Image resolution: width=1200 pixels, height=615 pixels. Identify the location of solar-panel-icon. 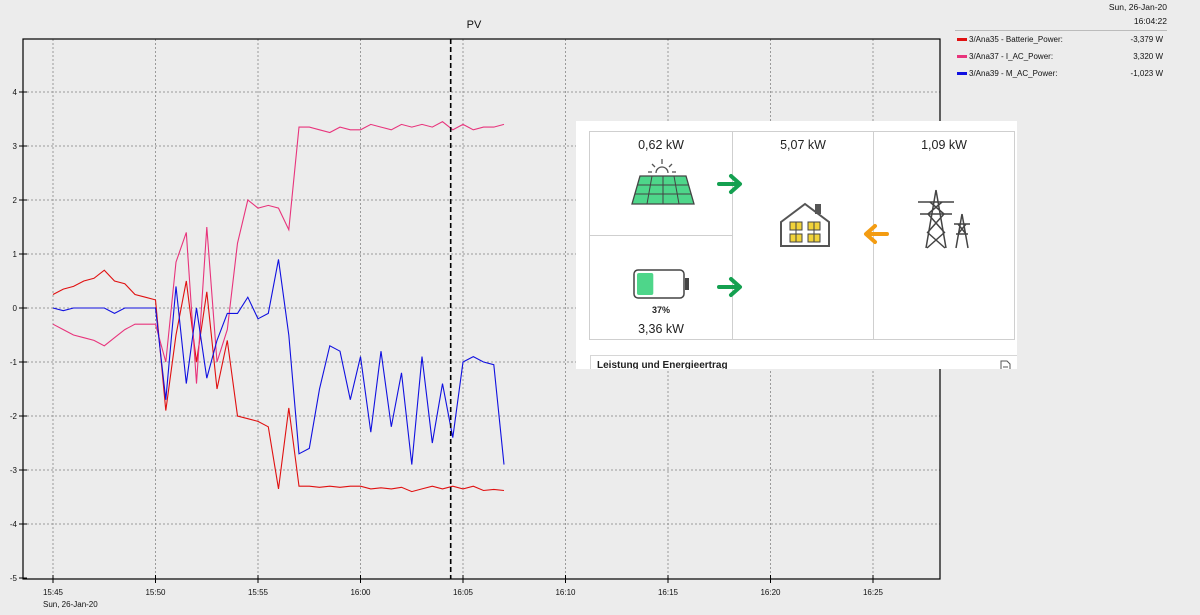
(663, 182).